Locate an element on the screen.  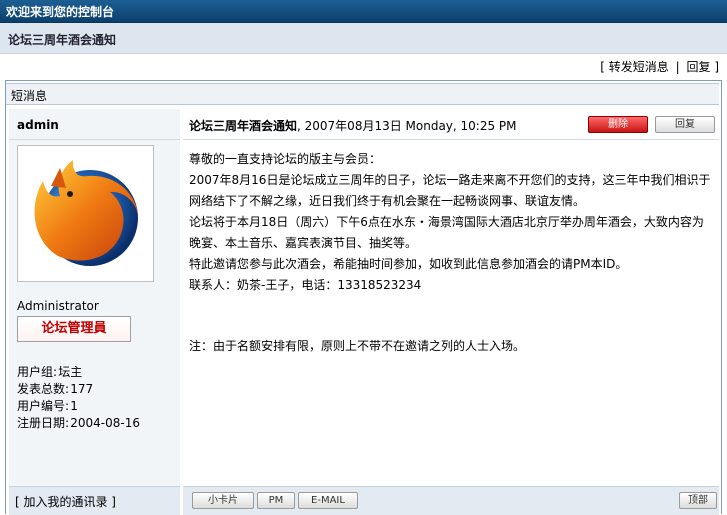
message-line: 特此邀请您参与此次酒会，希能抽时间参加，如收到此信息参加酒会的请PM本ID。 is located at coordinates (408, 264).